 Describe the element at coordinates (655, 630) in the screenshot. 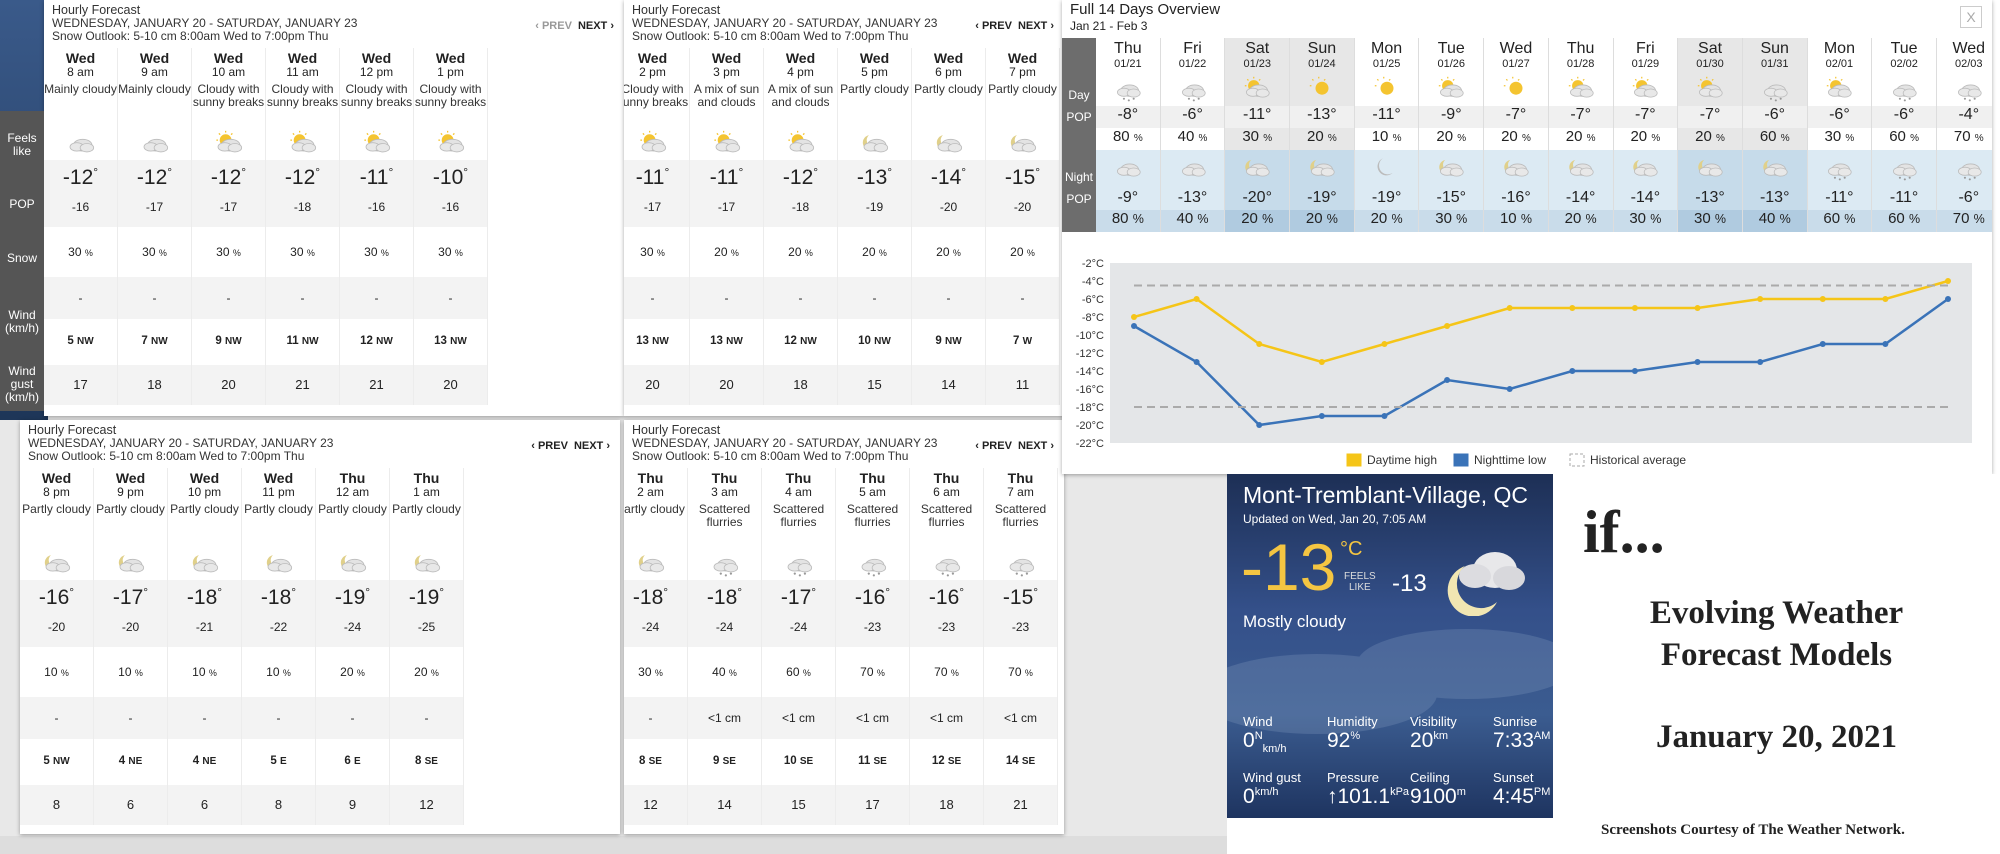

I see `hour-feels-like: -24` at that location.